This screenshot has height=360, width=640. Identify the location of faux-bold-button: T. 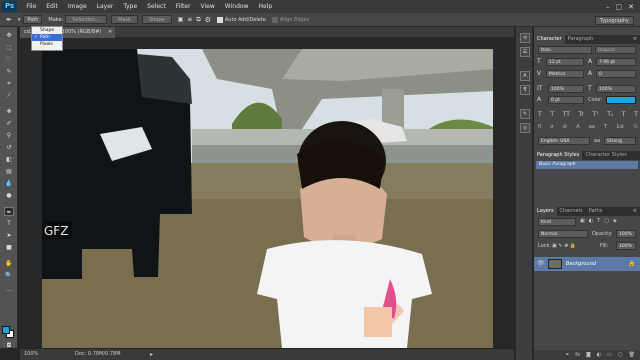
(540, 115).